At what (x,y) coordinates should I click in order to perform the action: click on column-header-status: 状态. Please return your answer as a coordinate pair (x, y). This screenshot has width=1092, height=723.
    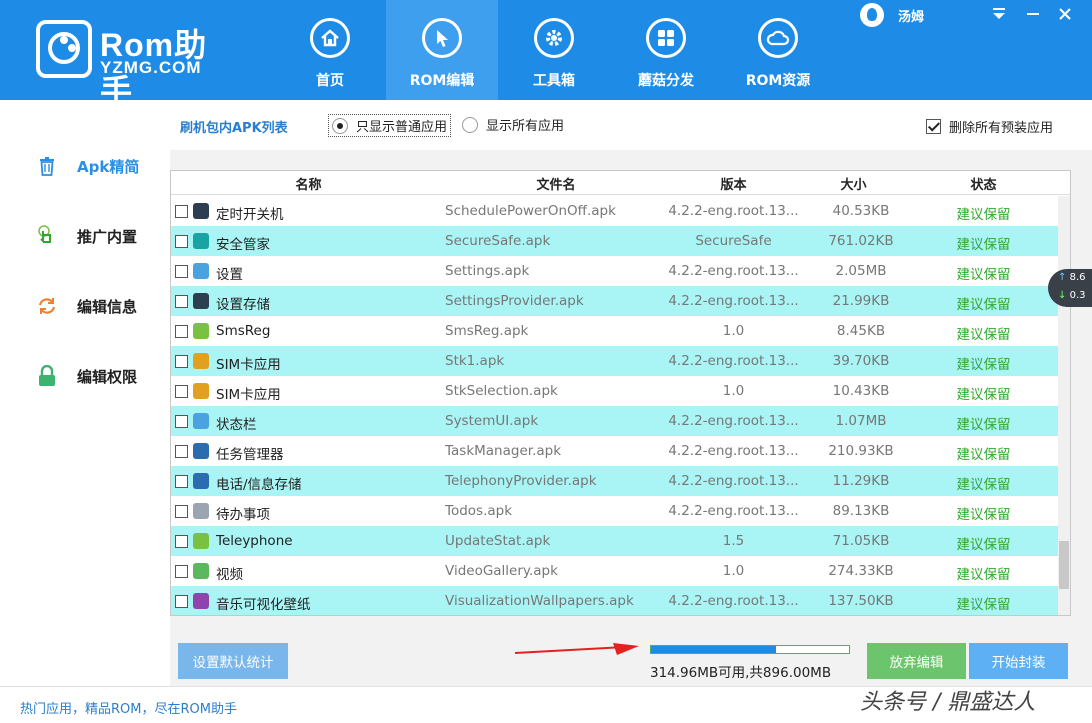
    Looking at the image, I should click on (983, 183).